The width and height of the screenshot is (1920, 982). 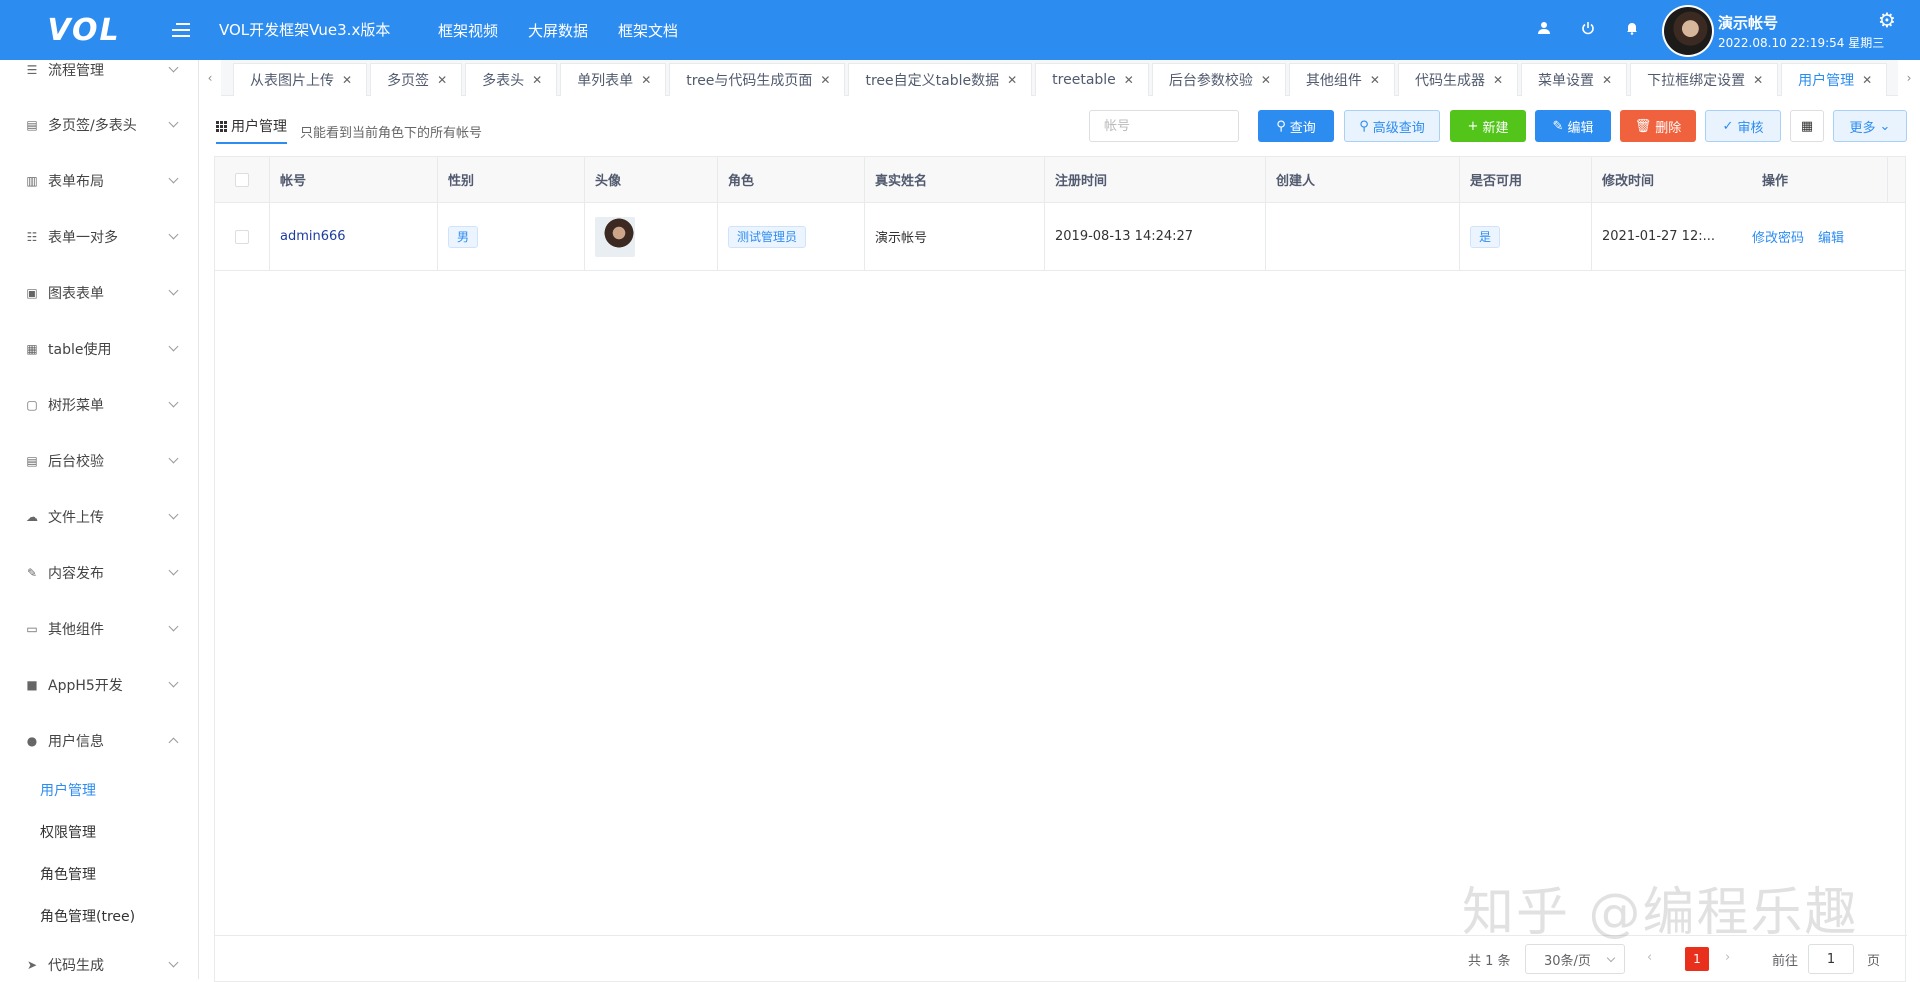 What do you see at coordinates (84, 30) in the screenshot?
I see `app-logo: VOL` at bounding box center [84, 30].